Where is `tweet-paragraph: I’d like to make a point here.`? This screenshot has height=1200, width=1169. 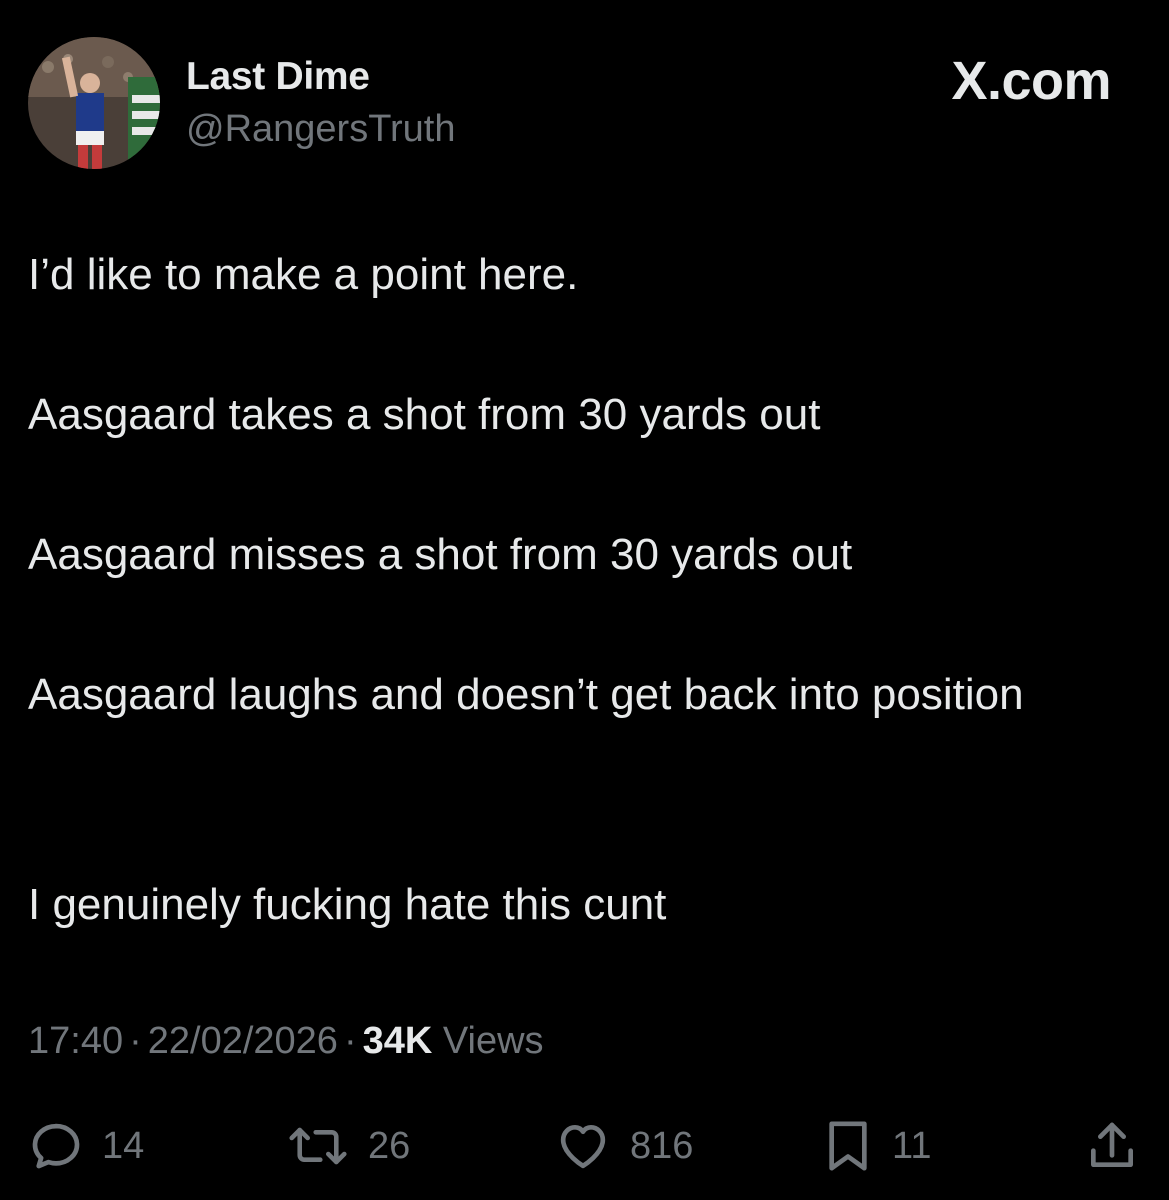 tweet-paragraph: I’d like to make a point here. is located at coordinates (303, 274).